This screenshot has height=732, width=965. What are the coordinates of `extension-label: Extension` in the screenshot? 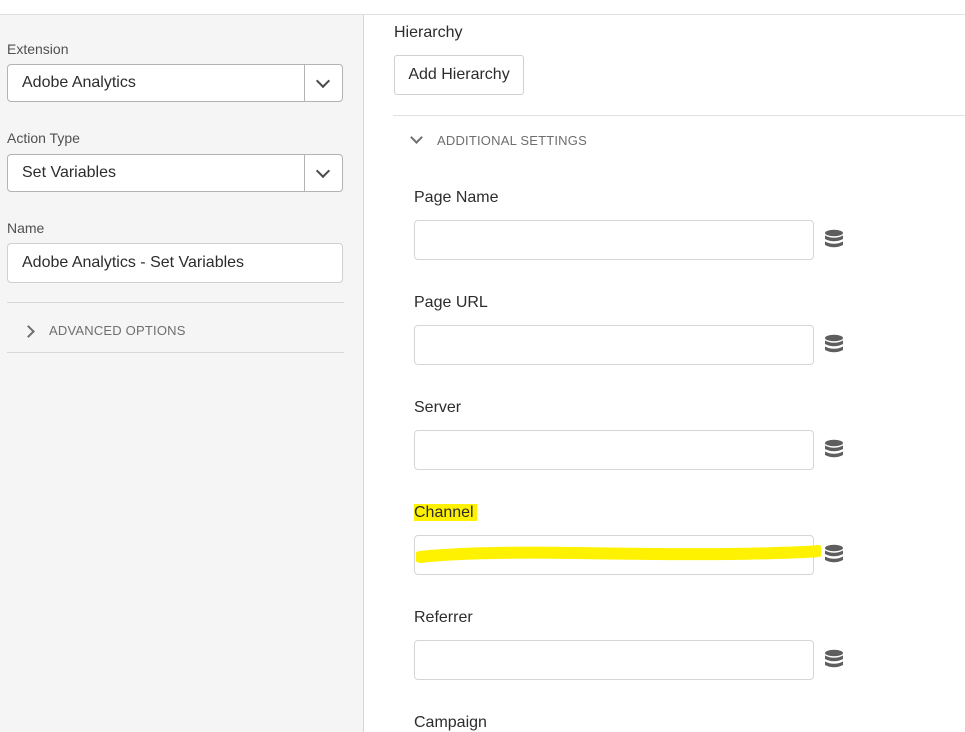 It's located at (38, 49).